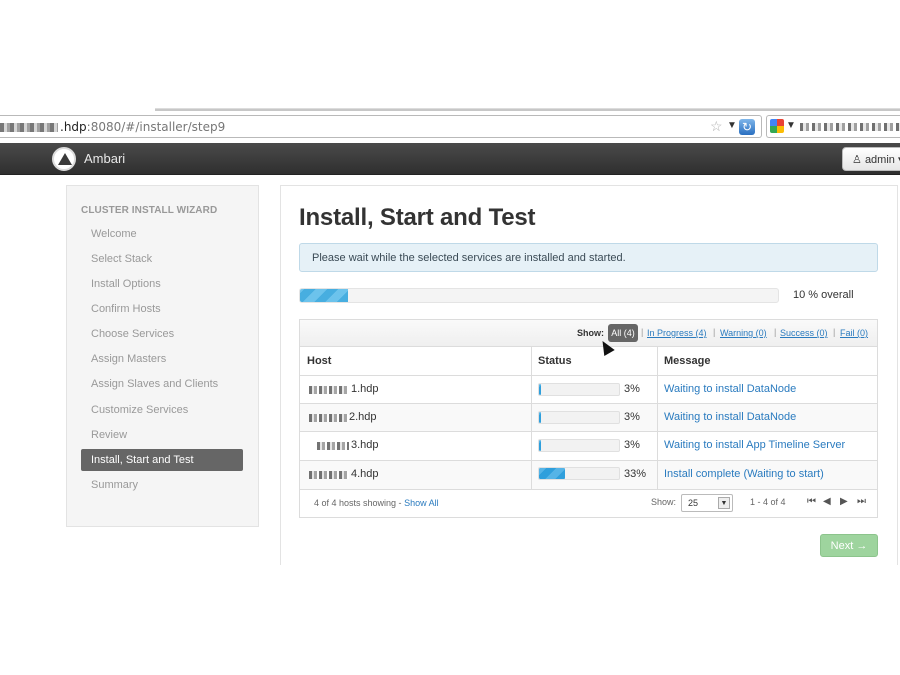 This screenshot has width=900, height=675. I want to click on reload-icon: ↻, so click(747, 127).